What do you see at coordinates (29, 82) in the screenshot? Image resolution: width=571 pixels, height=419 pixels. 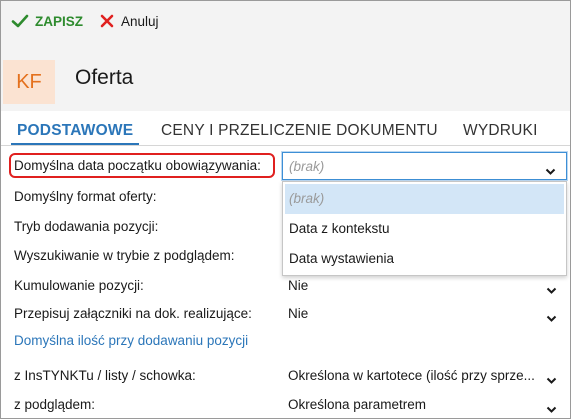 I see `document-type-badge: KF` at bounding box center [29, 82].